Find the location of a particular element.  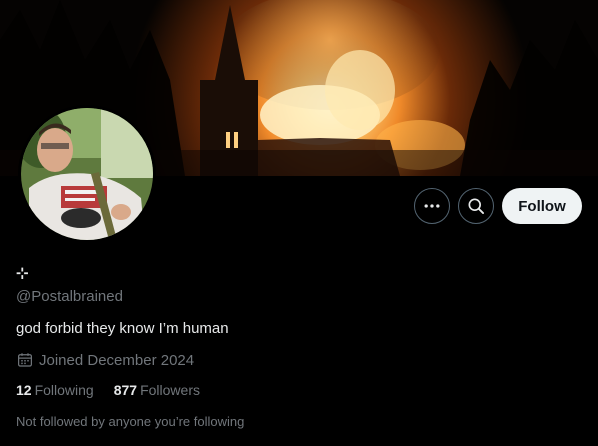

more-button is located at coordinates (432, 206).